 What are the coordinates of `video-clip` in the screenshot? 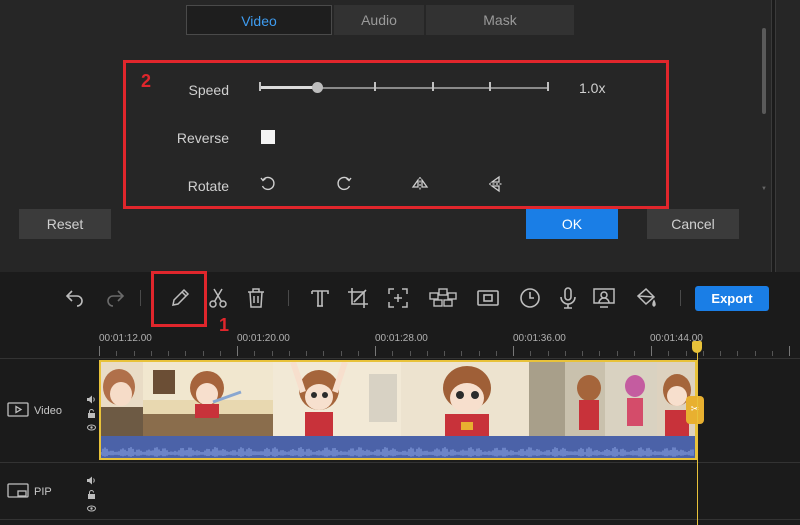 It's located at (398, 410).